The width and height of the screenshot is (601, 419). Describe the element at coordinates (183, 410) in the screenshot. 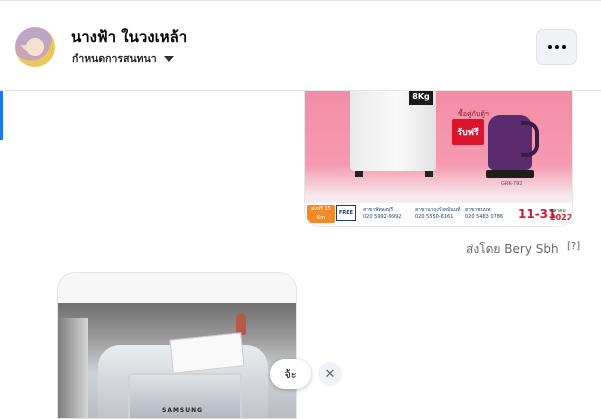

I see `brand-label: SAMSUNG` at that location.